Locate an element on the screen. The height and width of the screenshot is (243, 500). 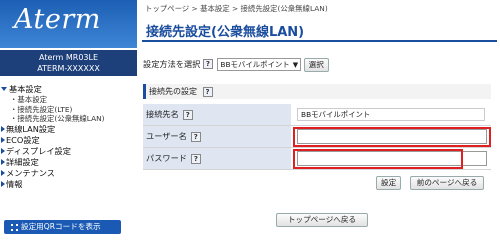
logo-panel: Aterm is located at coordinates (68, 24).